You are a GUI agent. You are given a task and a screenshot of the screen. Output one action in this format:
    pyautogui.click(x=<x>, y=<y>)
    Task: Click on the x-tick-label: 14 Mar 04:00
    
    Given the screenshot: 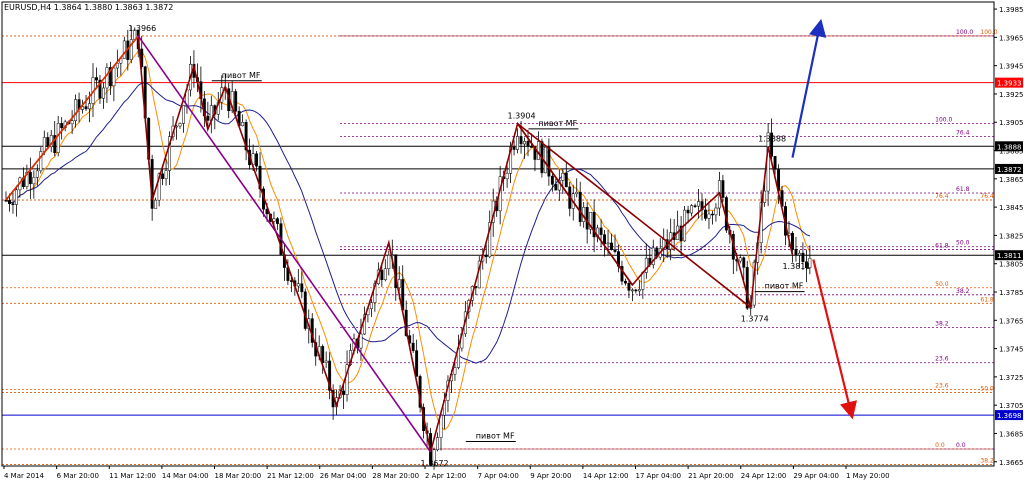 What is the action you would take?
    pyautogui.click(x=185, y=476)
    